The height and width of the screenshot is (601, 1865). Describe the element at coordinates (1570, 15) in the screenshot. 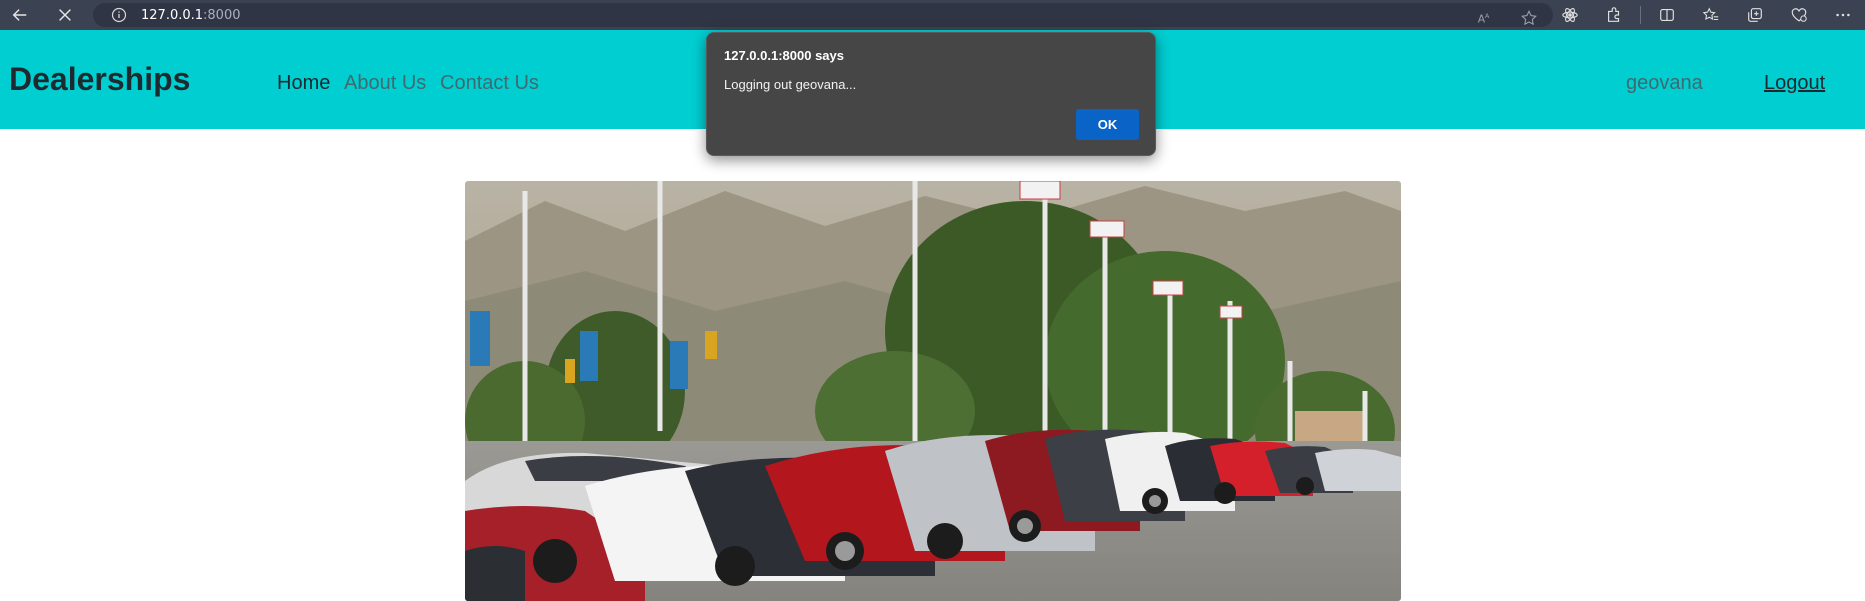

I see `extension-icon` at that location.